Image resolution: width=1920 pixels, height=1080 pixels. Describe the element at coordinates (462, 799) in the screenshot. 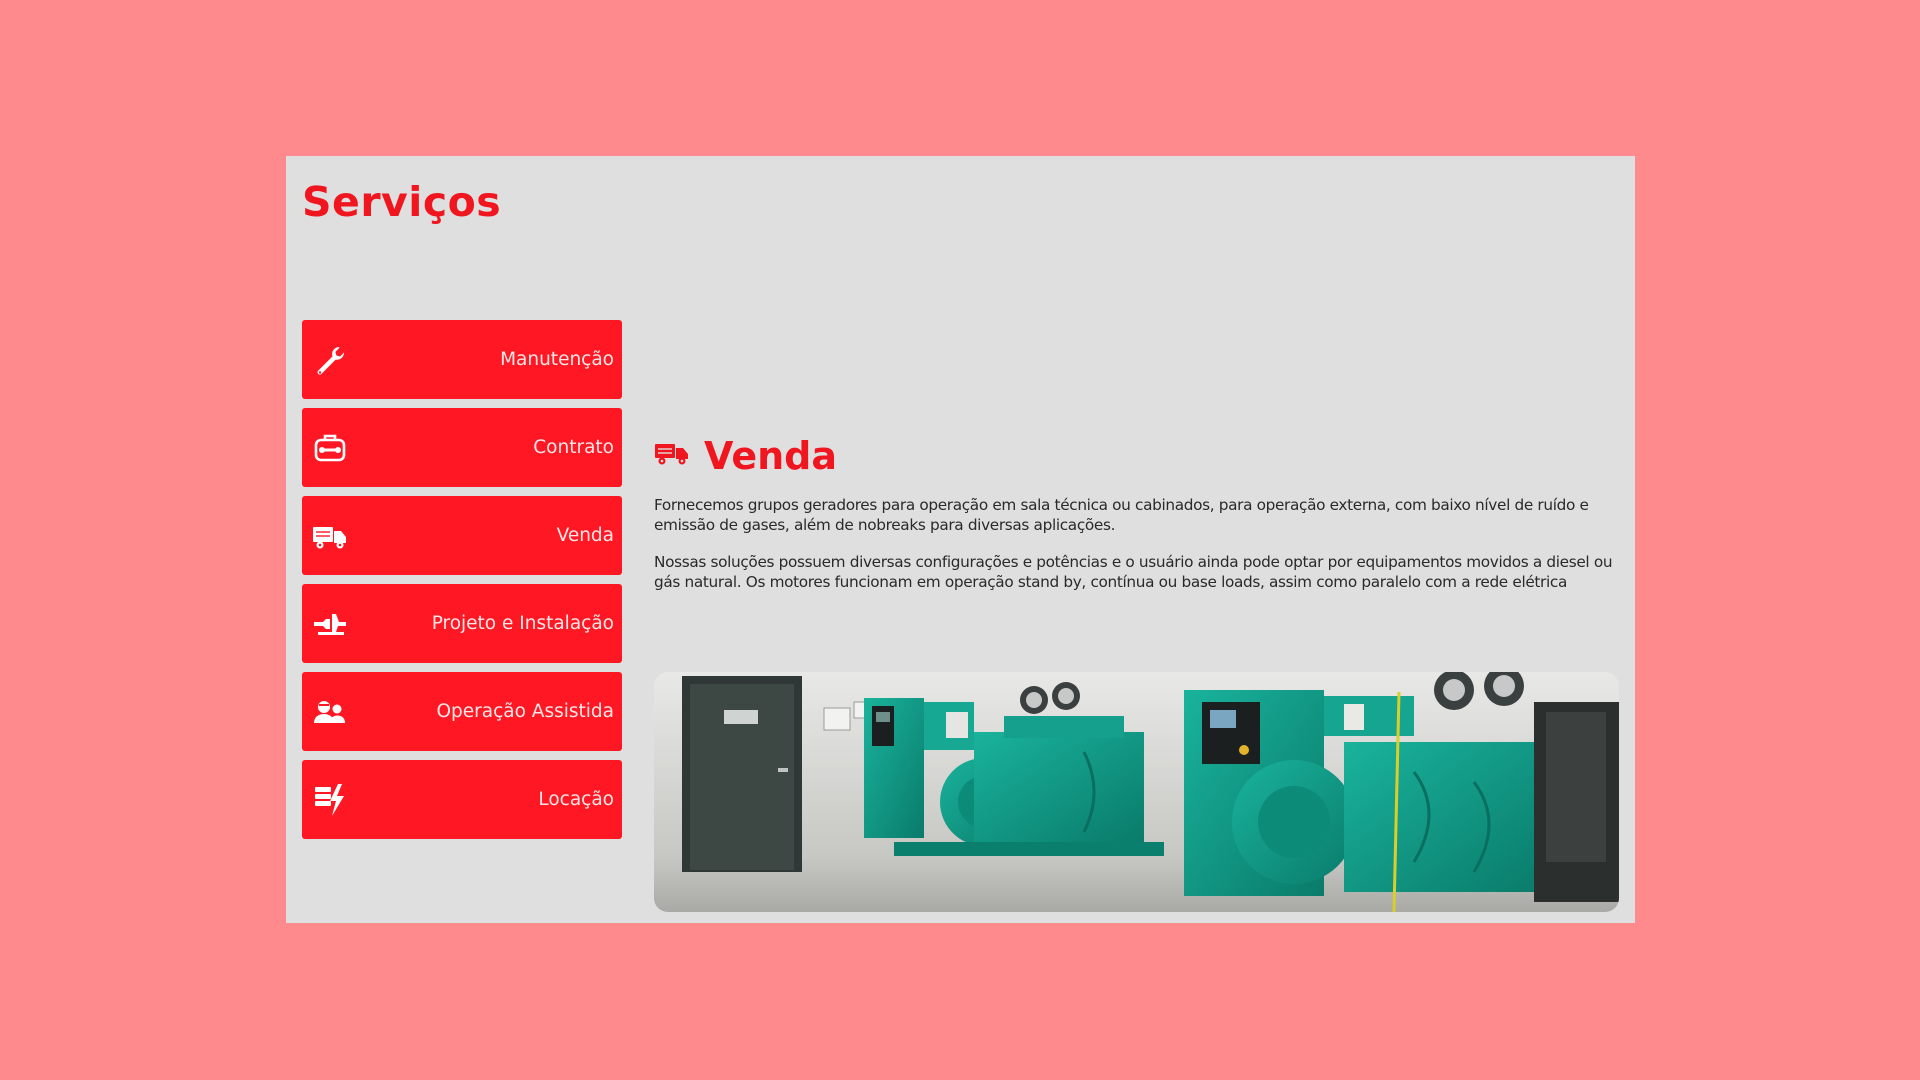

I see `menu-item-locacao: Locação` at that location.